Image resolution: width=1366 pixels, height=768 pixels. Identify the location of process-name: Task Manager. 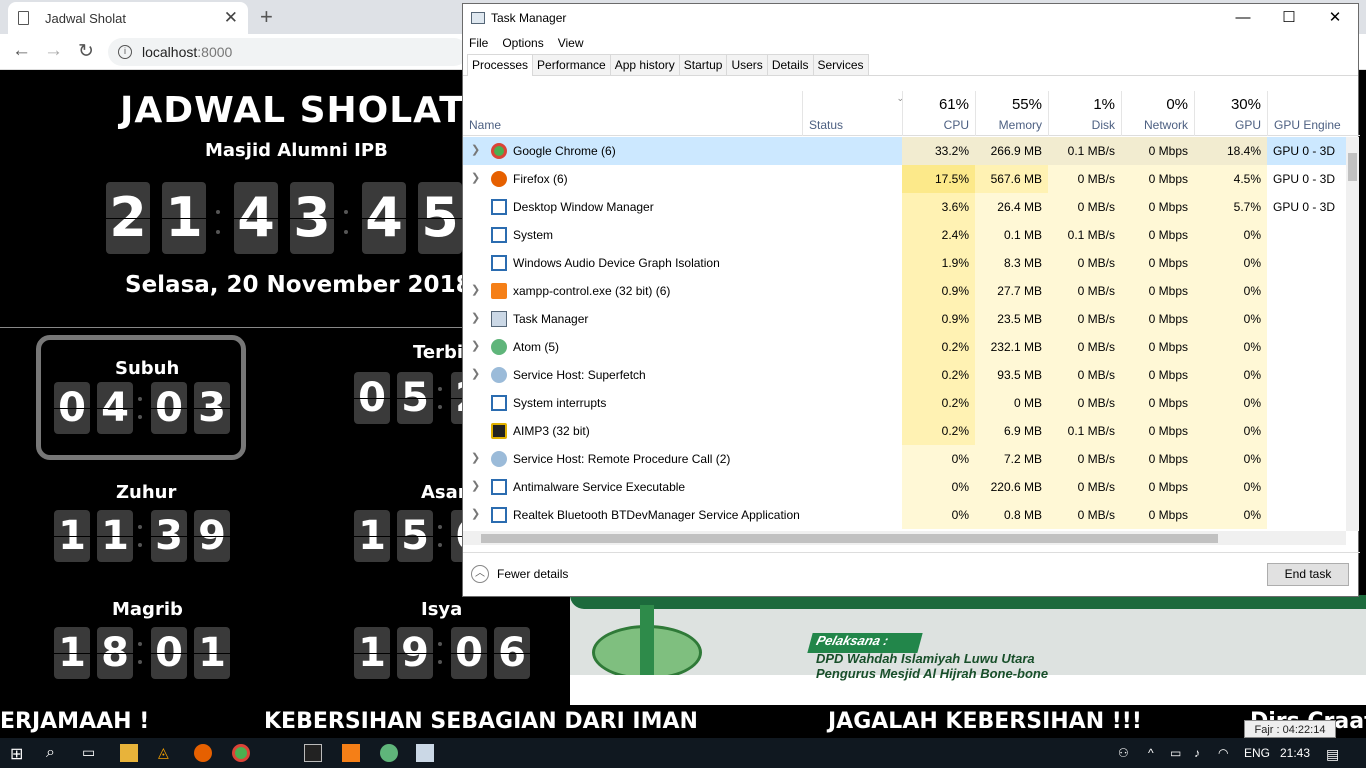
(551, 319).